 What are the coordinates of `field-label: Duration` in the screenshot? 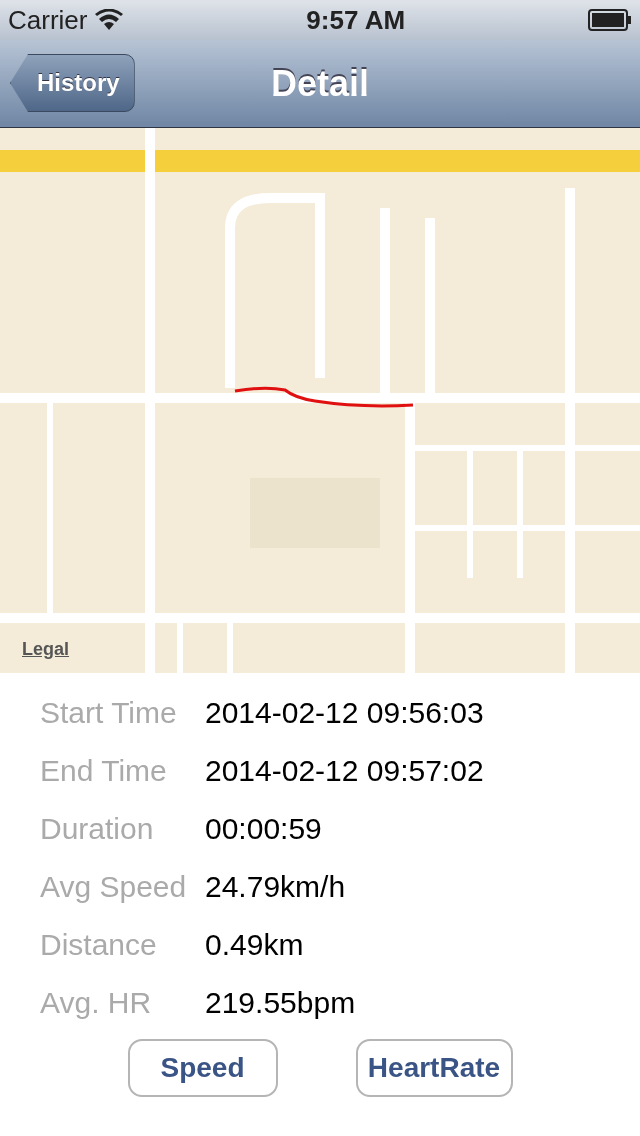 It's located at (97, 828).